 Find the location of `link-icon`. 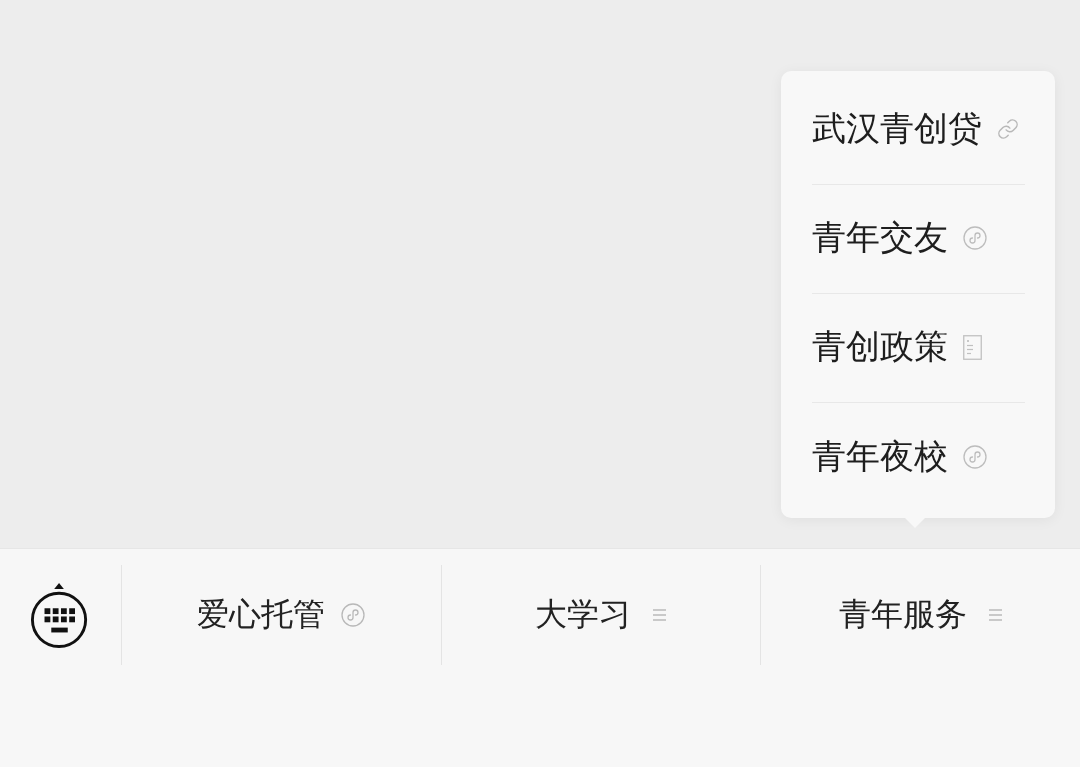

link-icon is located at coordinates (1008, 129).